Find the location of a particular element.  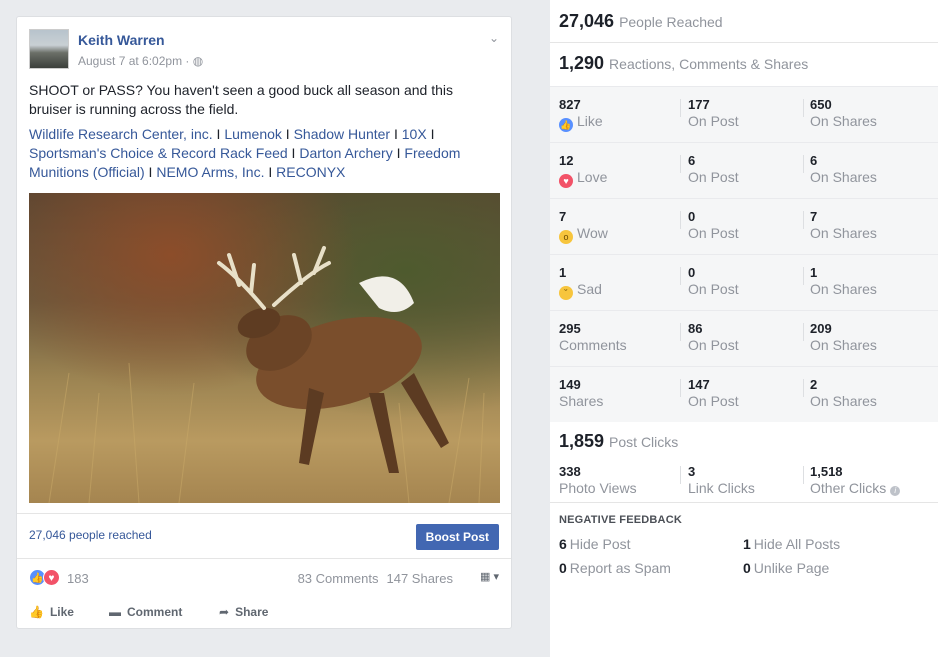

total-value: 295 is located at coordinates (570, 328).